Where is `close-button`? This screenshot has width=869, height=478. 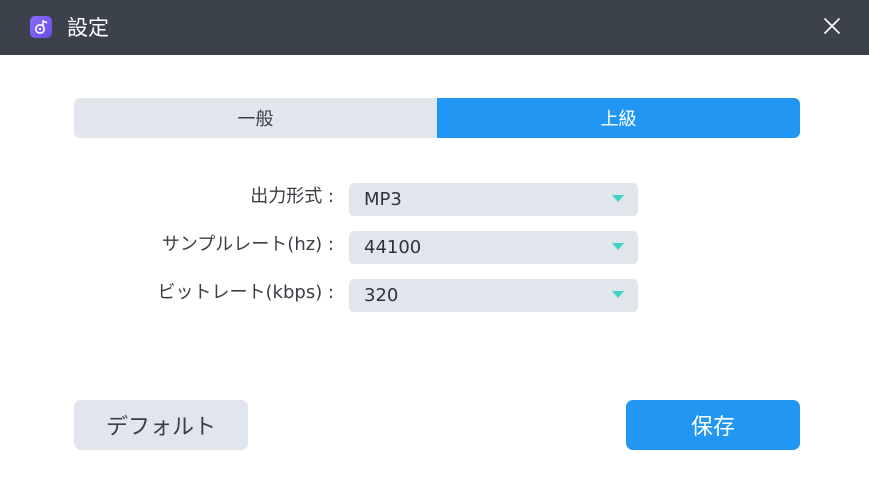
close-button is located at coordinates (832, 26).